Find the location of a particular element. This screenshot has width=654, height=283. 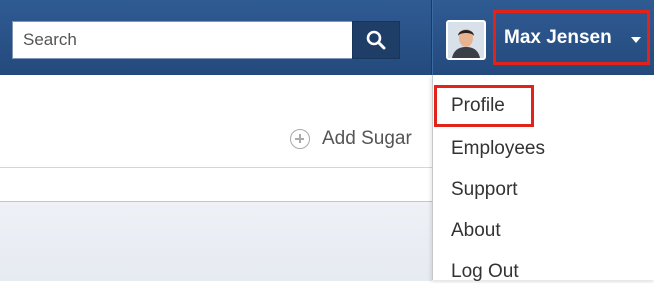

search-icon is located at coordinates (376, 40).